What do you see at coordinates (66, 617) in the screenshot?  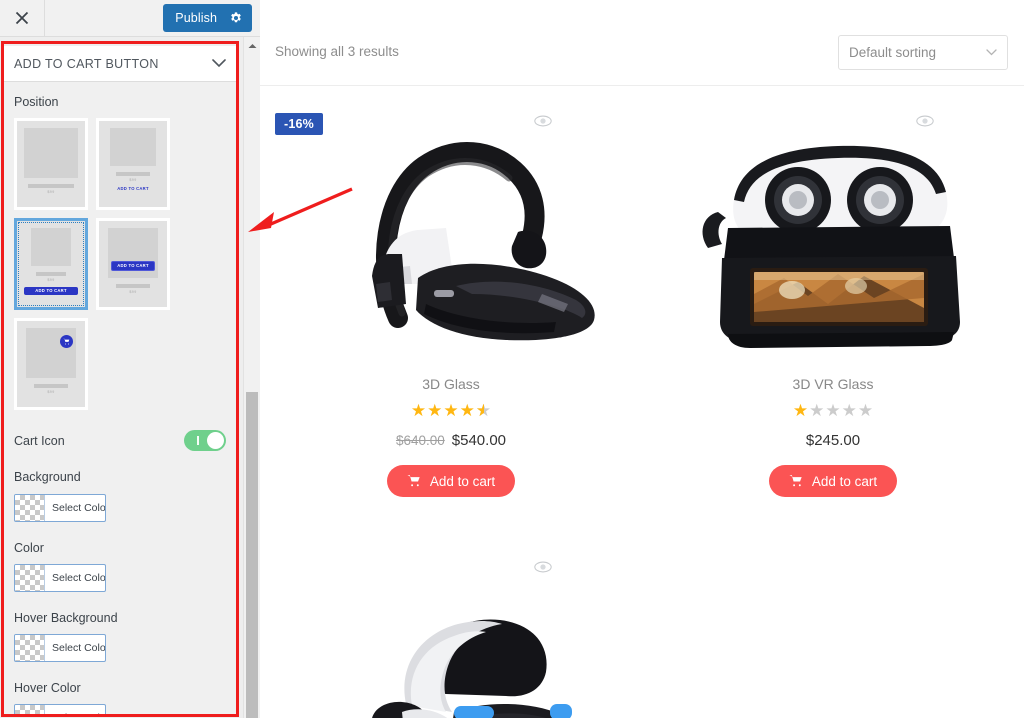 I see `hover-background-field-label: Hover Background` at bounding box center [66, 617].